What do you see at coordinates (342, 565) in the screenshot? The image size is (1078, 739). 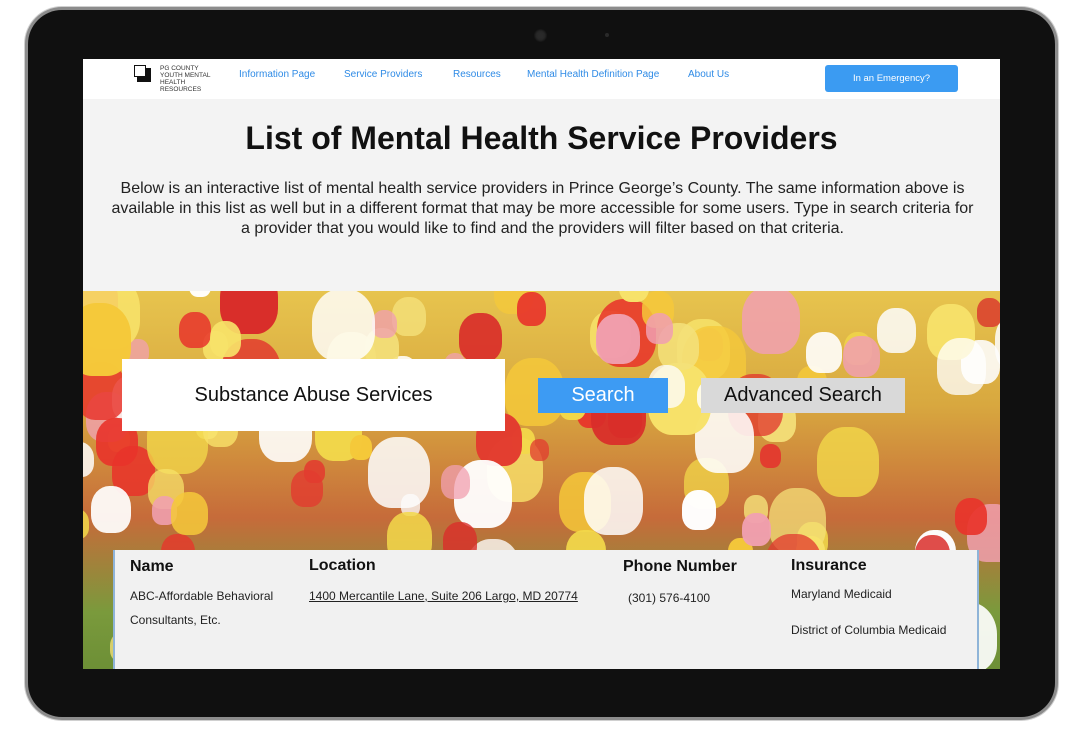 I see `column-header-location: Location` at bounding box center [342, 565].